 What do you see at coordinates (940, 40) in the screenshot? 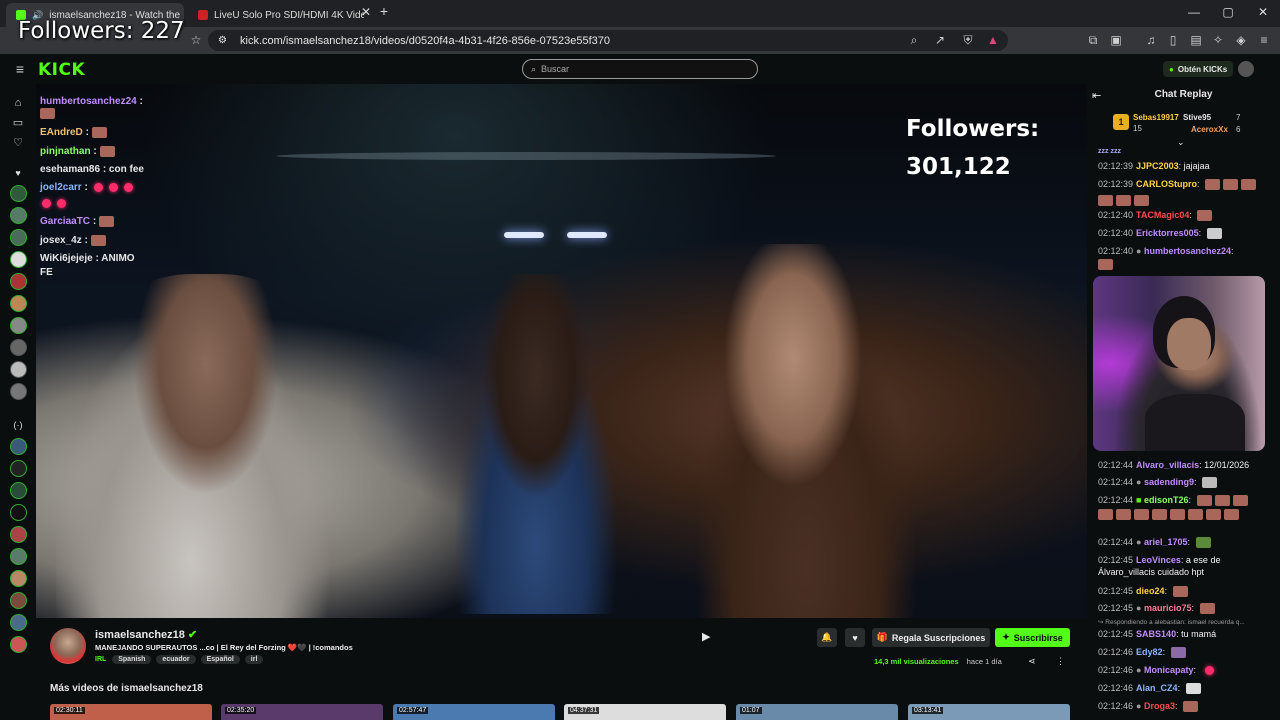
I see `share-icon: ↗` at bounding box center [940, 40].